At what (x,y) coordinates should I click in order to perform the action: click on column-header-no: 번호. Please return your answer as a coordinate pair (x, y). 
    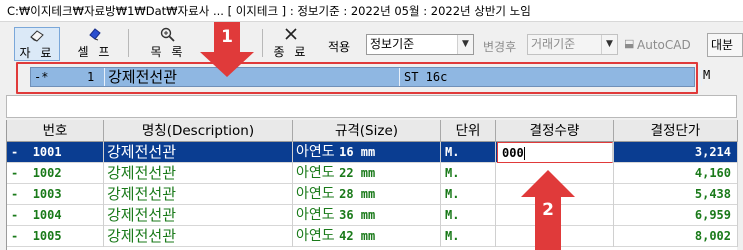
    Looking at the image, I should click on (55, 131).